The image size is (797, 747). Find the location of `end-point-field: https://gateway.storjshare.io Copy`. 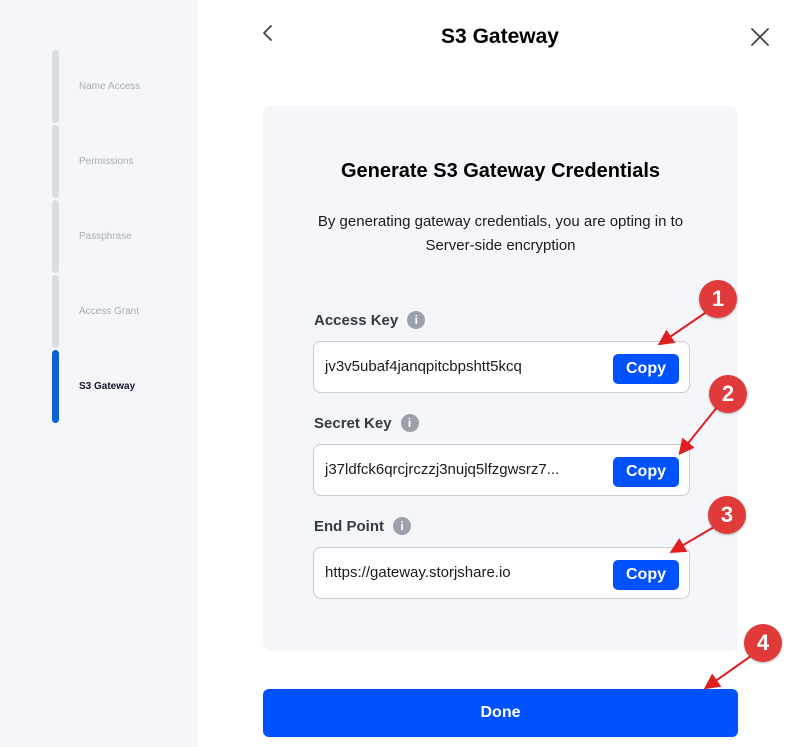

end-point-field: https://gateway.storjshare.io Copy is located at coordinates (501, 573).